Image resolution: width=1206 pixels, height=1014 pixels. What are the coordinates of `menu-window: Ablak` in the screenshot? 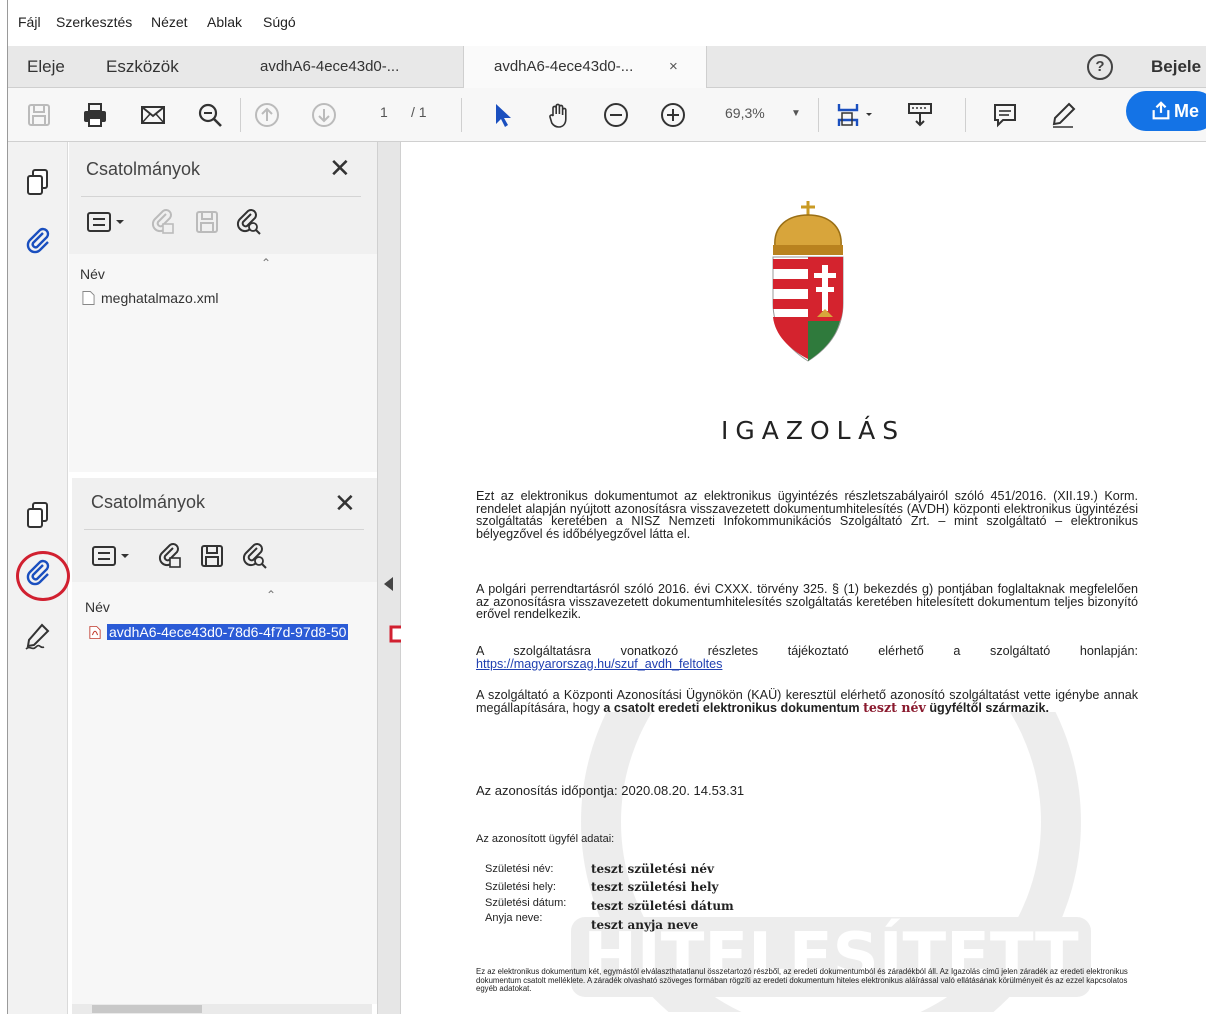 It's located at (224, 22).